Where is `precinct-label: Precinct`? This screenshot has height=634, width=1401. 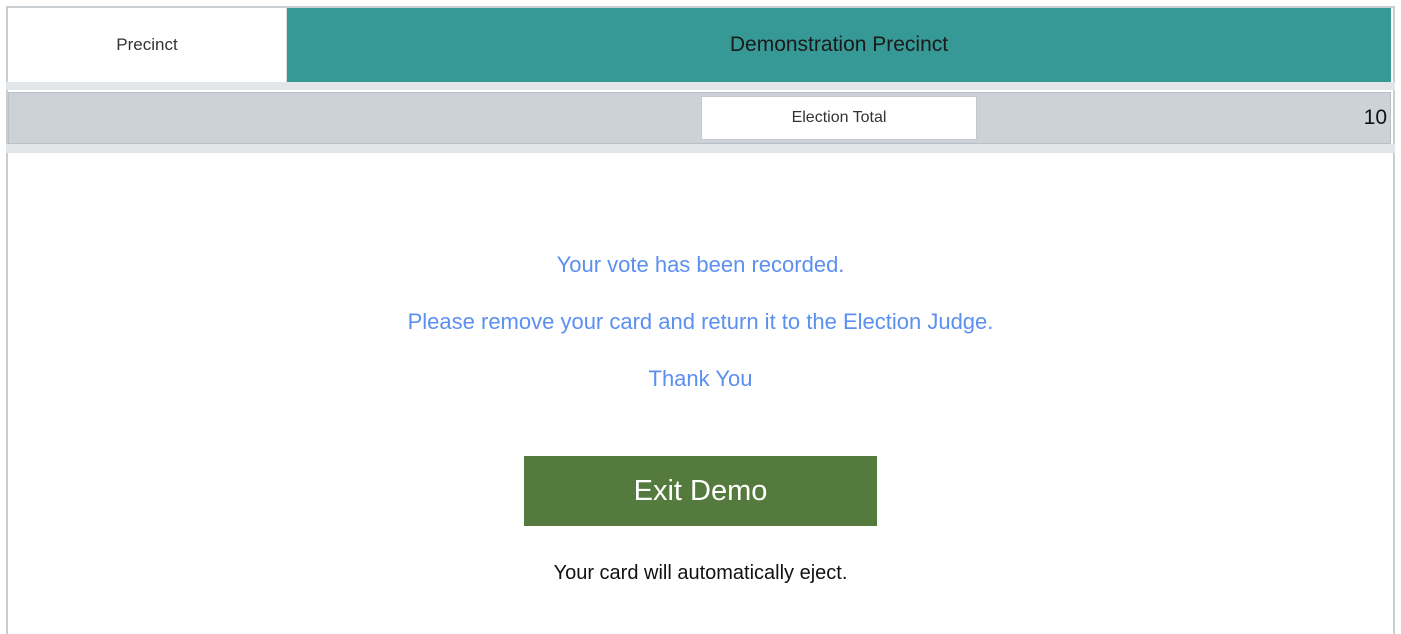
precinct-label: Precinct is located at coordinates (147, 45).